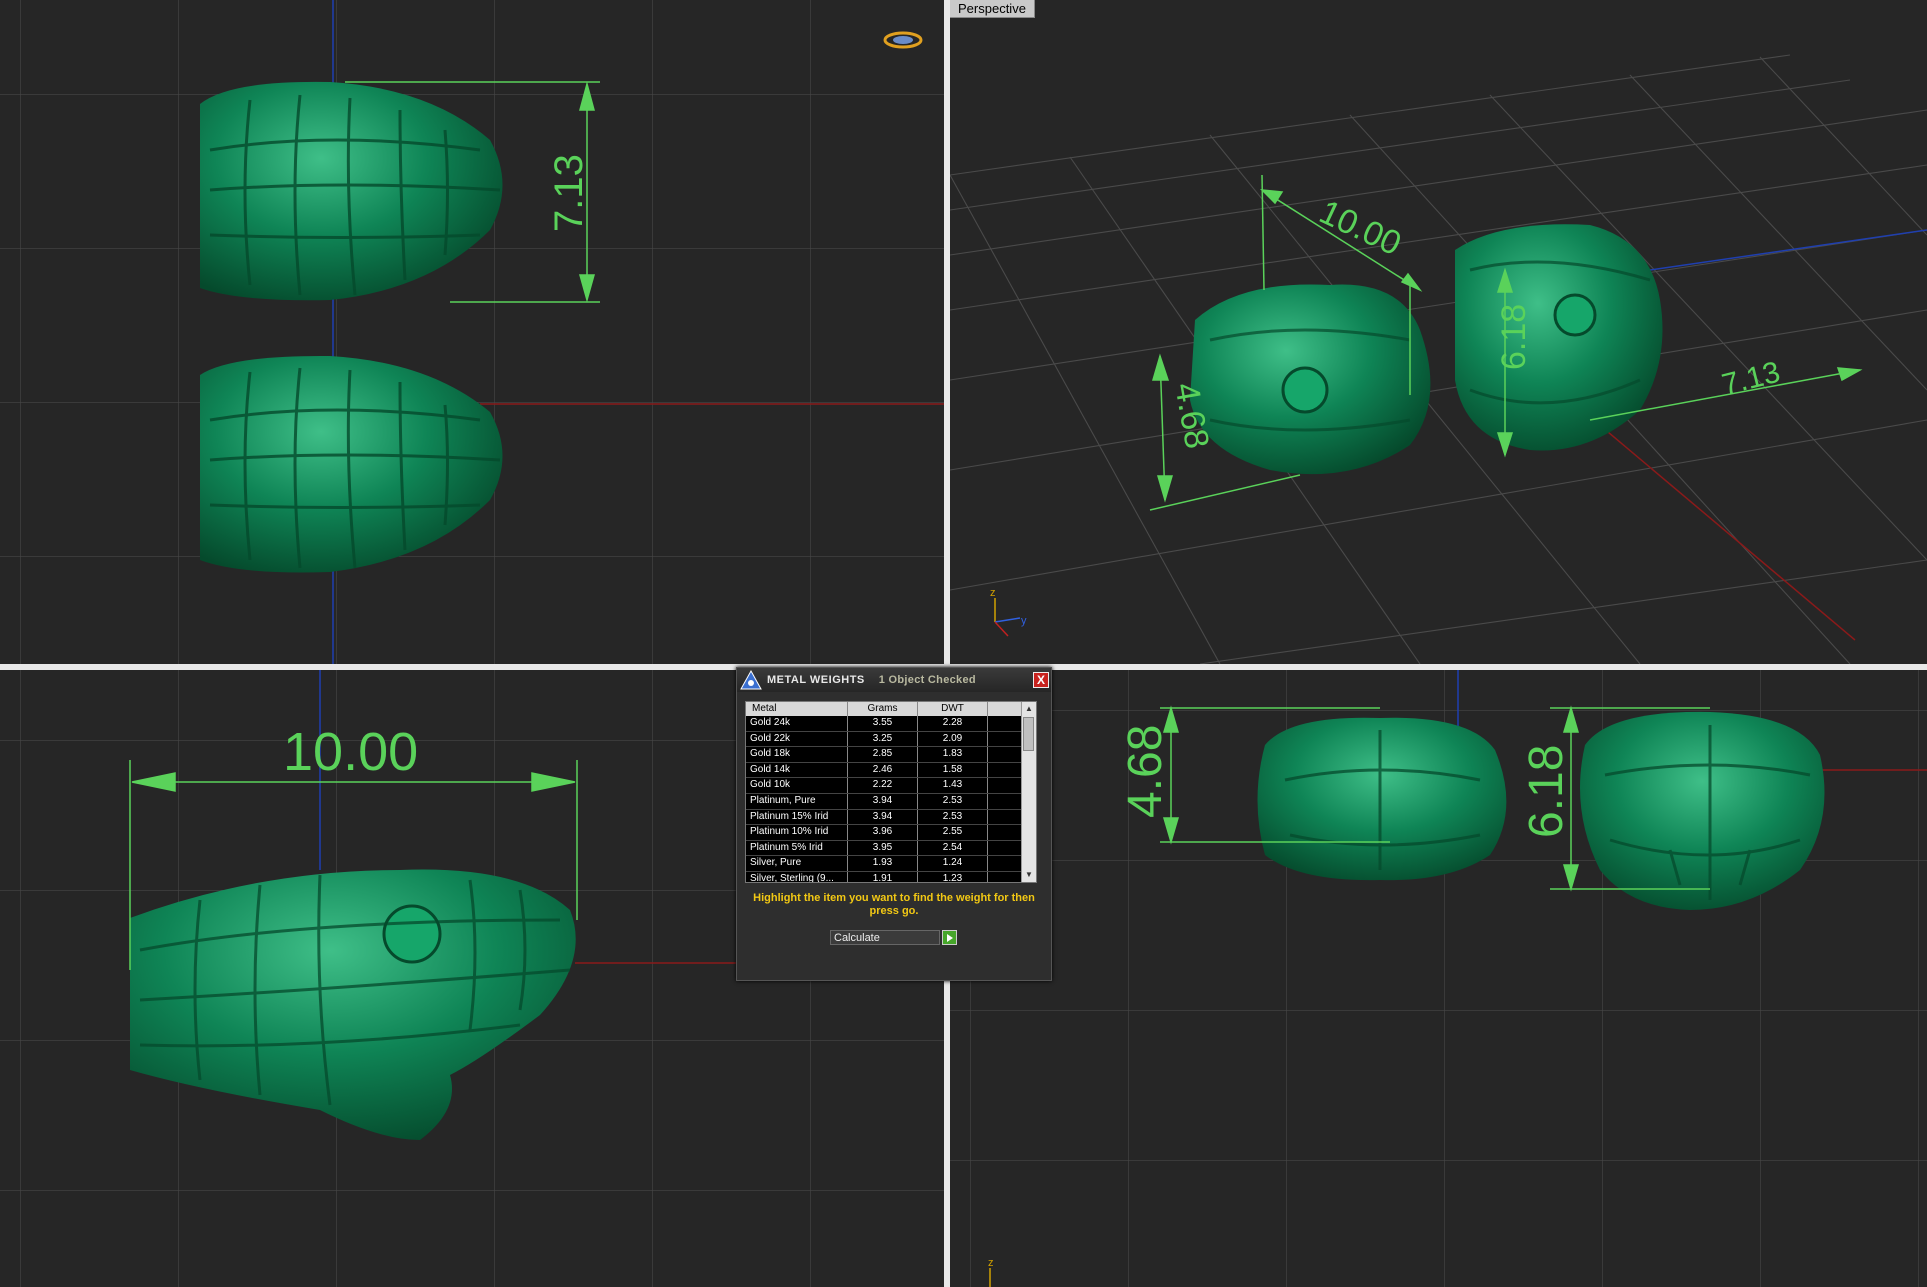  Describe the element at coordinates (883, 723) in the screenshot. I see `cell-grams: 3.55` at that location.